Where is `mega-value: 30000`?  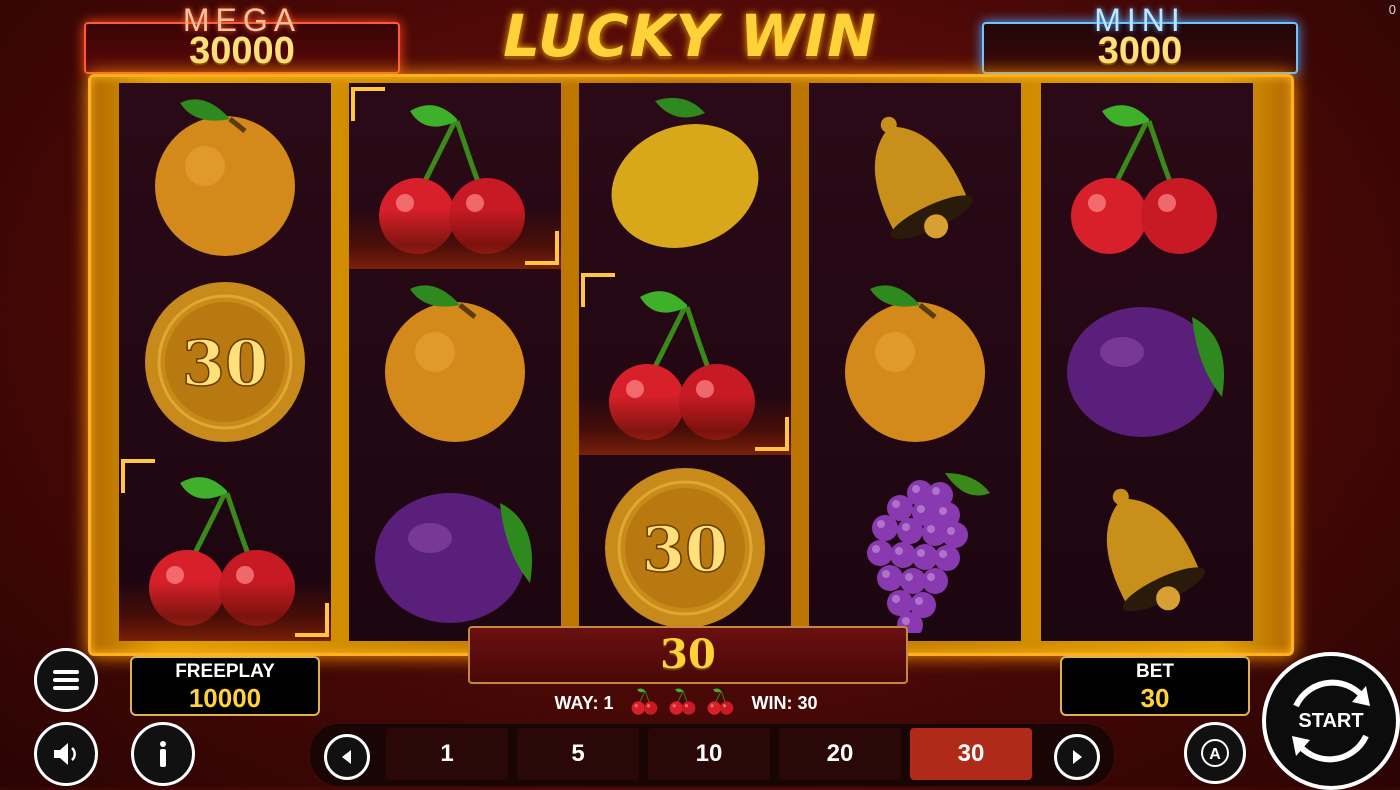
mega-value: 30000 is located at coordinates (242, 51).